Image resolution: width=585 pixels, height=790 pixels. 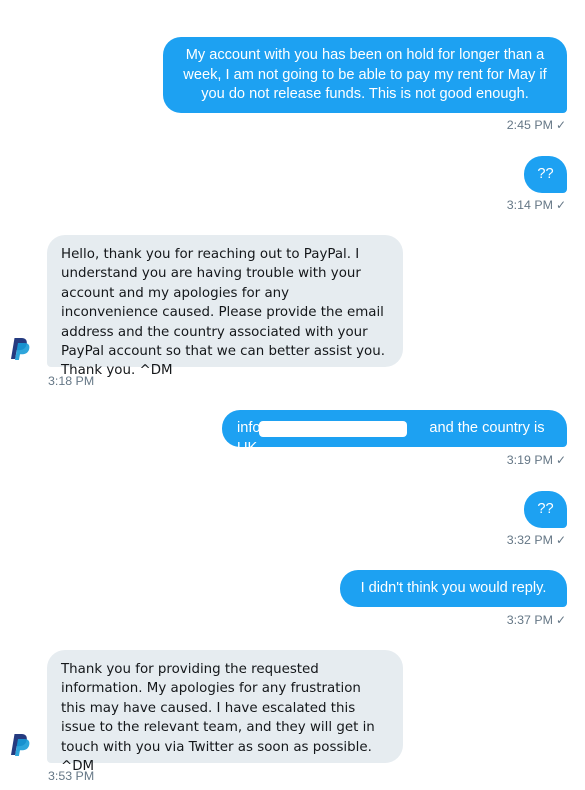 I want to click on message-meta: 3:37 PM ✓, so click(x=536, y=620).